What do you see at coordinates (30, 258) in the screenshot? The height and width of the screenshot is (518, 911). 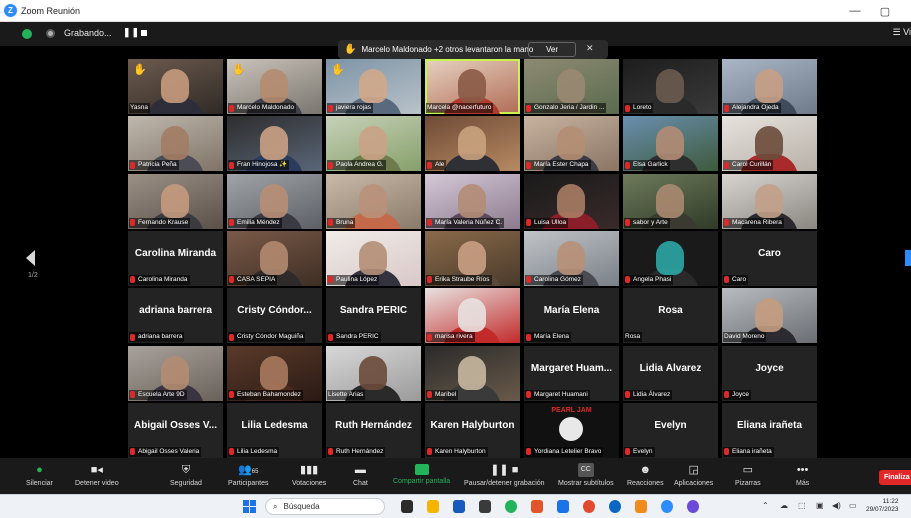 I see `previous-page-icon` at bounding box center [30, 258].